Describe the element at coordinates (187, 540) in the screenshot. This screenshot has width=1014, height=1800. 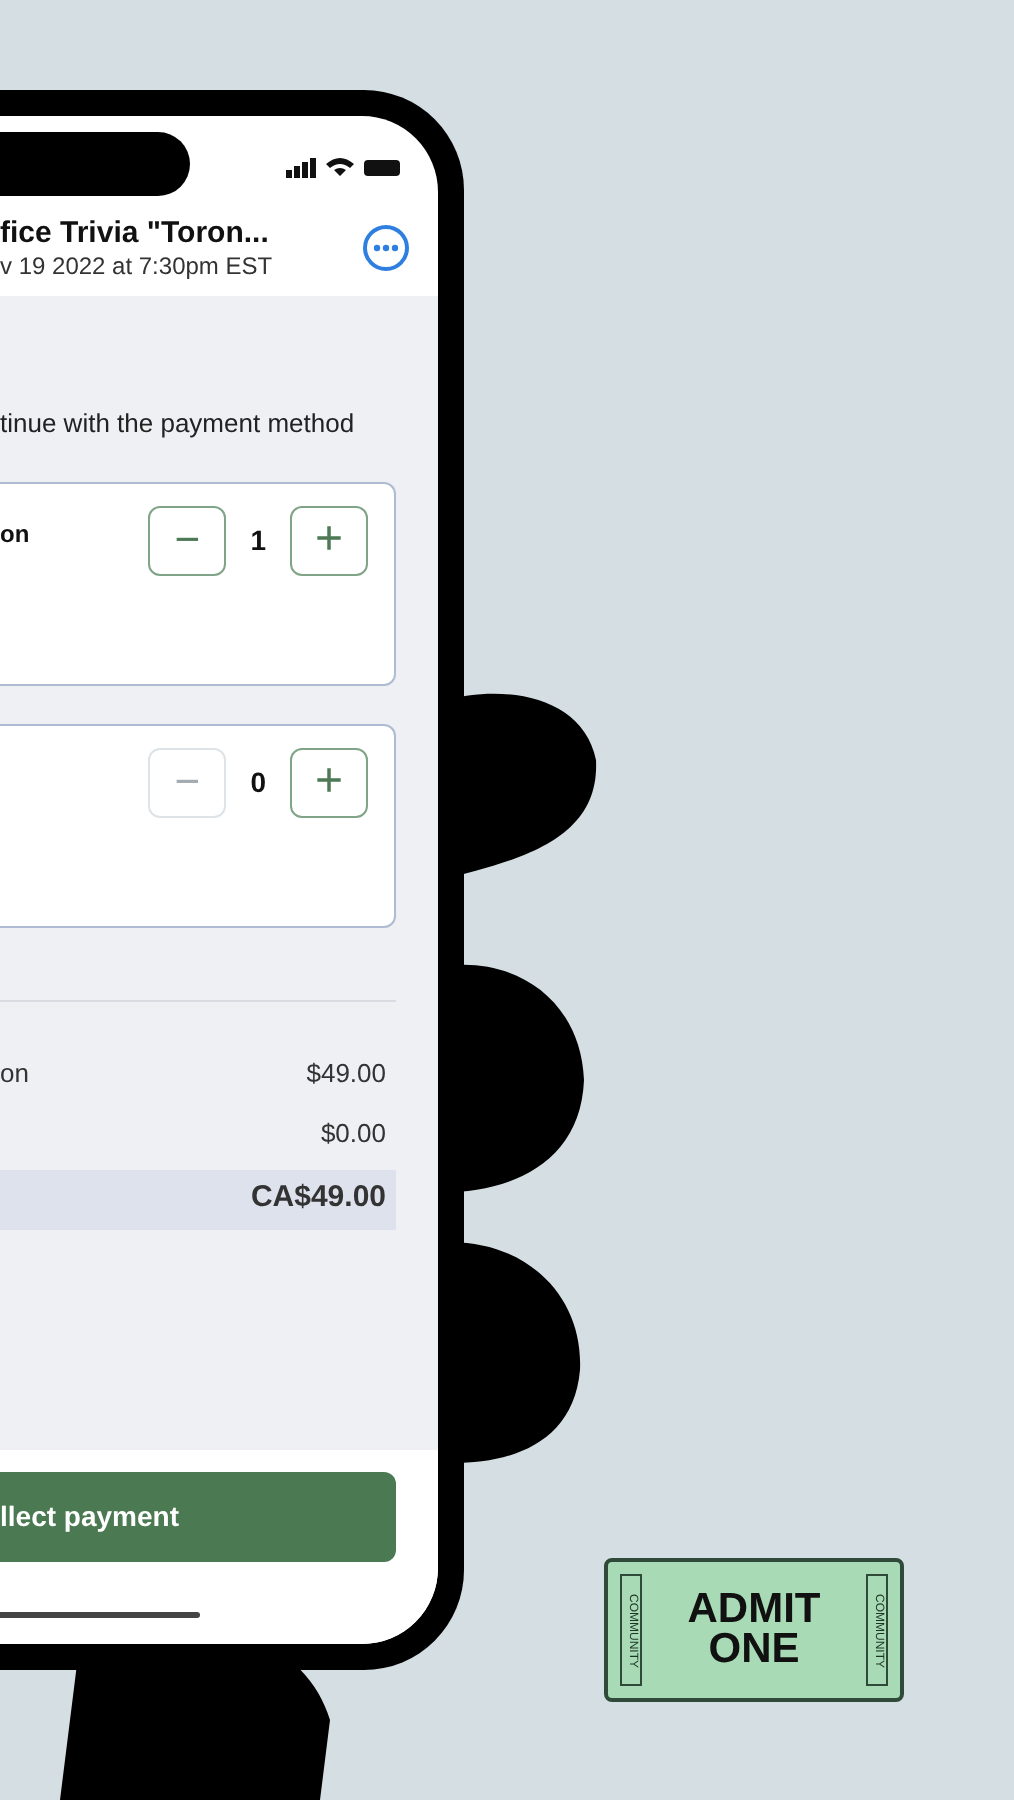
I see `minus-button: −` at that location.